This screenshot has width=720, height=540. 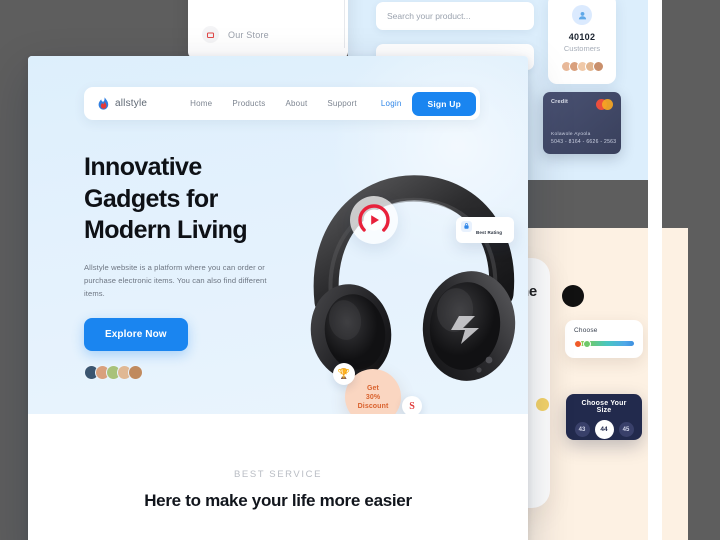 I want to click on background-size-card: Choose Your Size 43 44 45, so click(x=604, y=417).